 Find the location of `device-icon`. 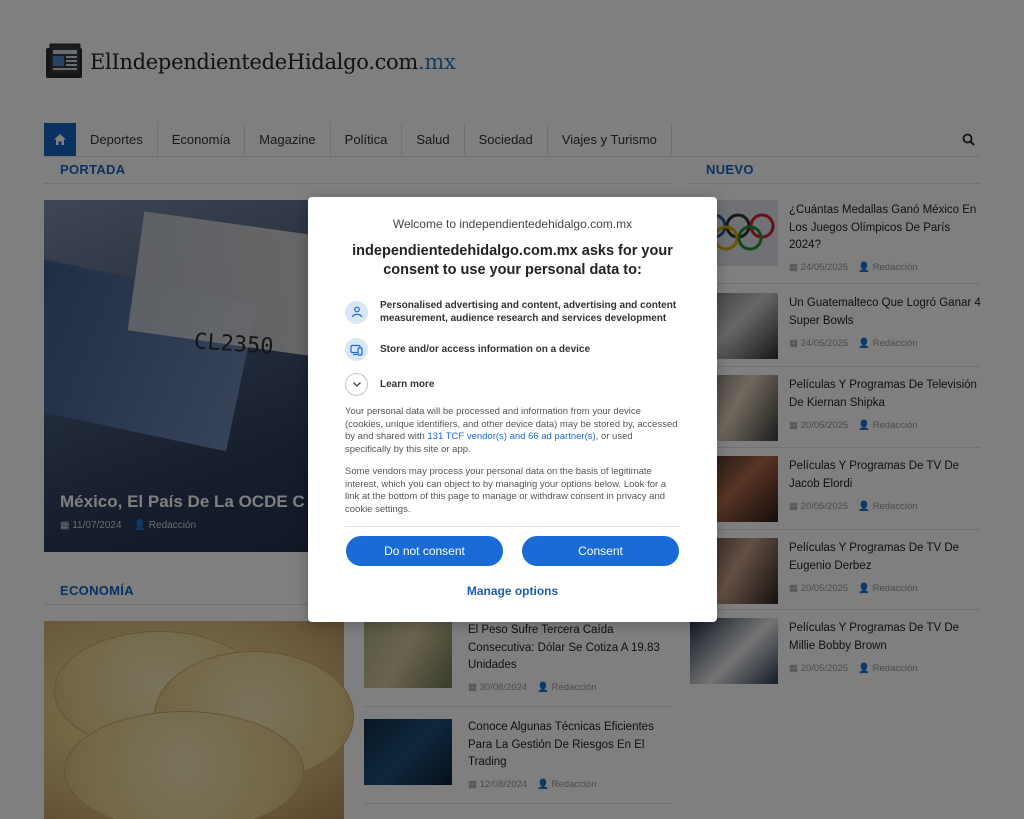

device-icon is located at coordinates (356, 349).